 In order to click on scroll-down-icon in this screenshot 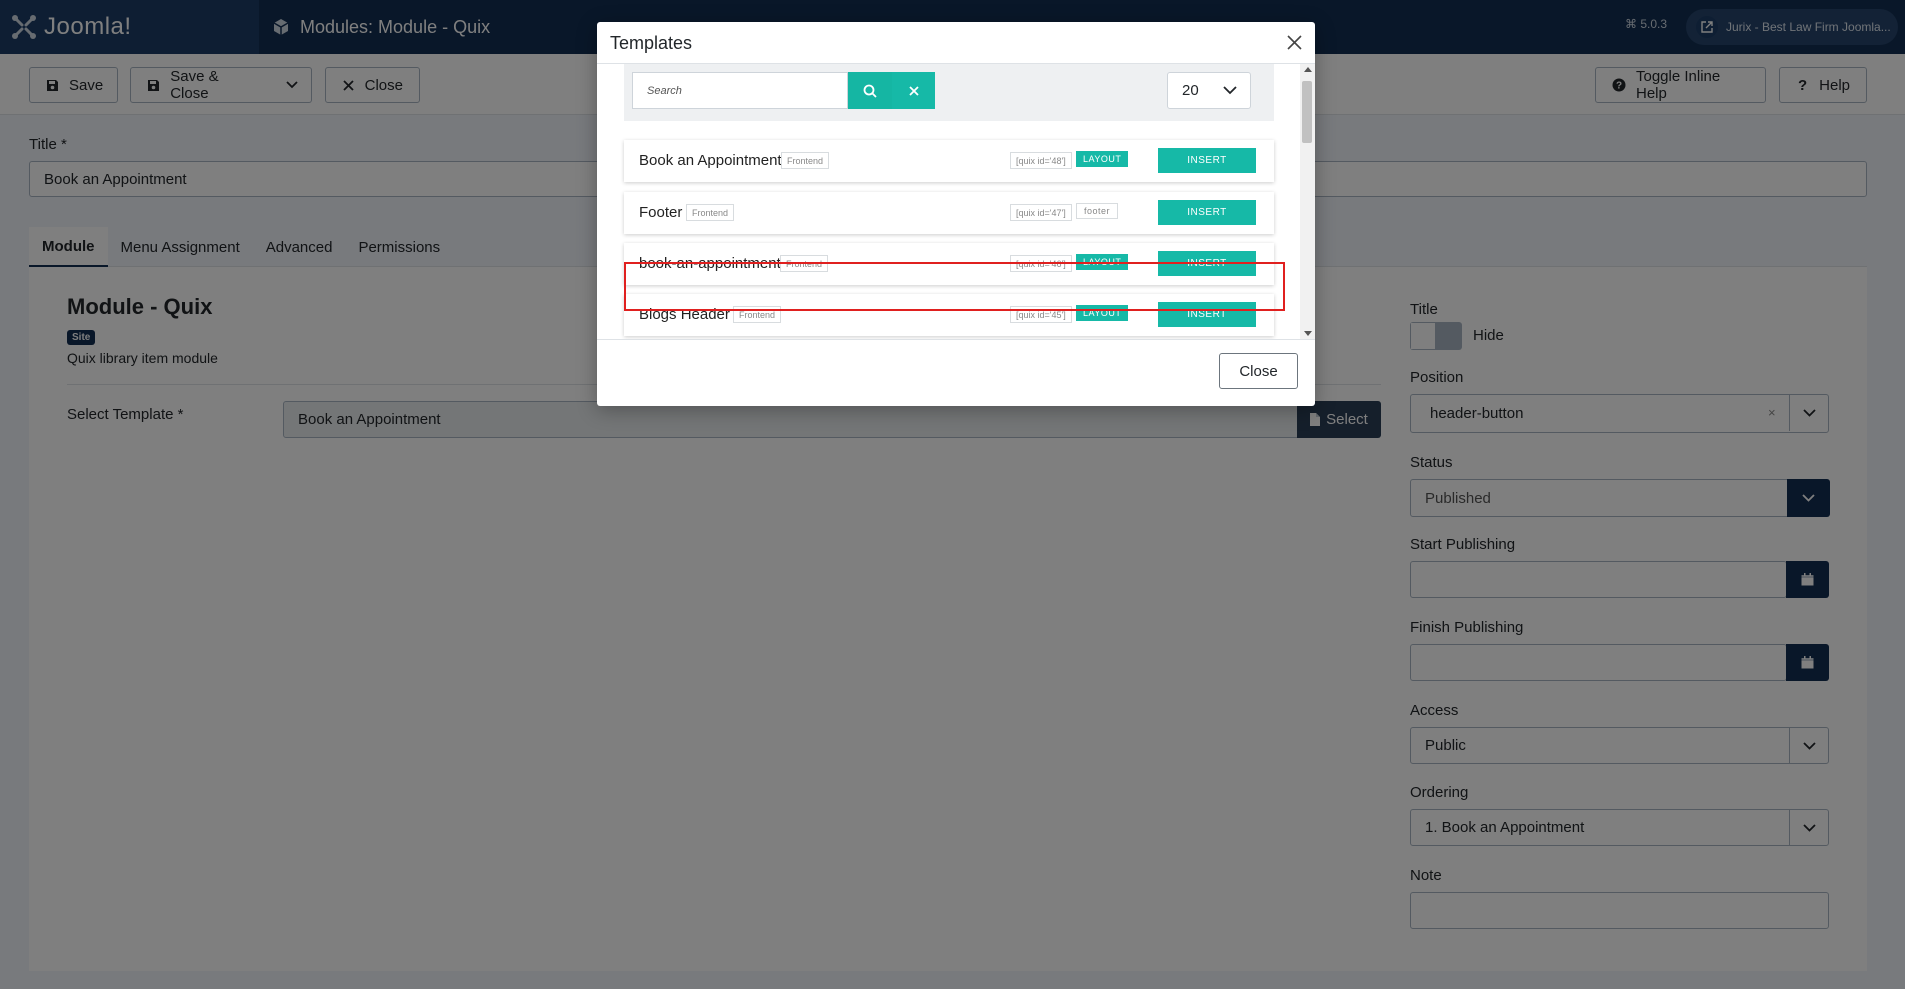, I will do `click(1308, 333)`.